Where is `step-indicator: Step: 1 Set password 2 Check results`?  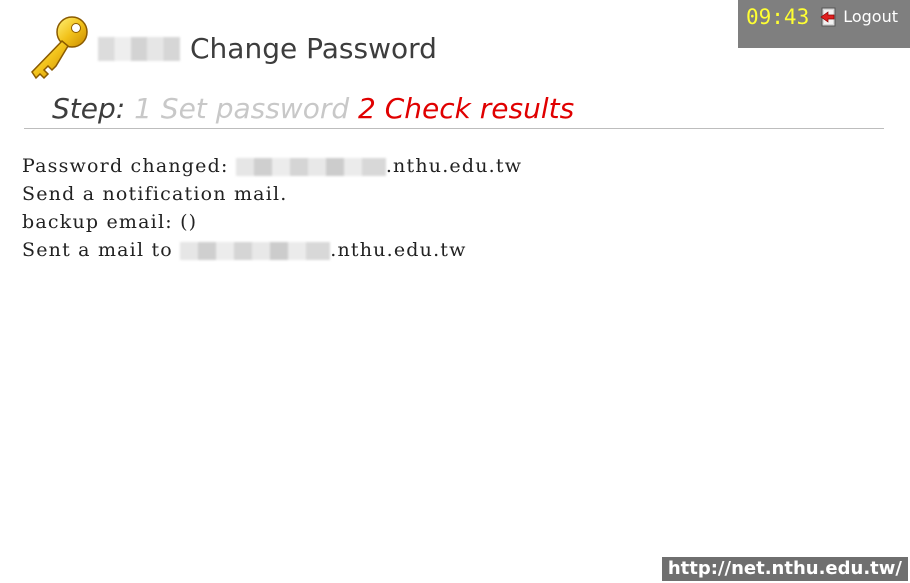 step-indicator: Step: 1 Set password 2 Check results is located at coordinates (313, 108).